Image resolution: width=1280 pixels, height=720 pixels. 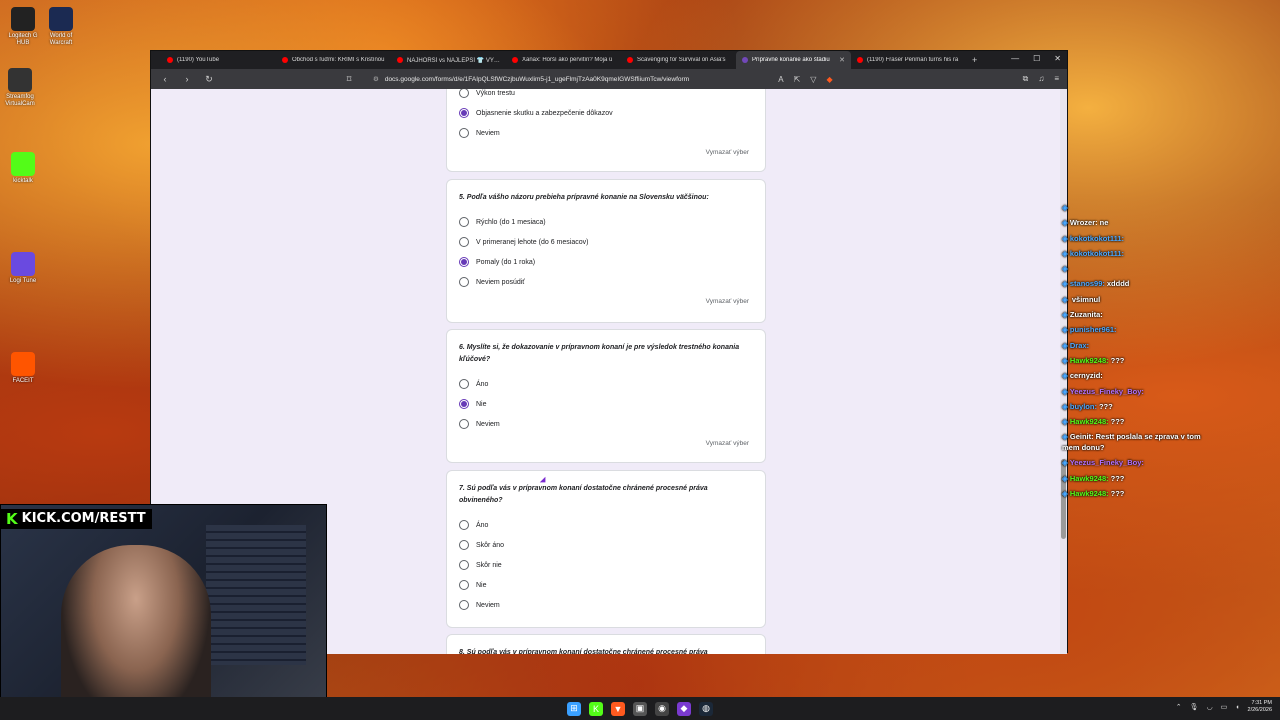 What do you see at coordinates (606, 222) in the screenshot?
I see `radio-option: Rýchlo (do 1 mesiaca)` at bounding box center [606, 222].